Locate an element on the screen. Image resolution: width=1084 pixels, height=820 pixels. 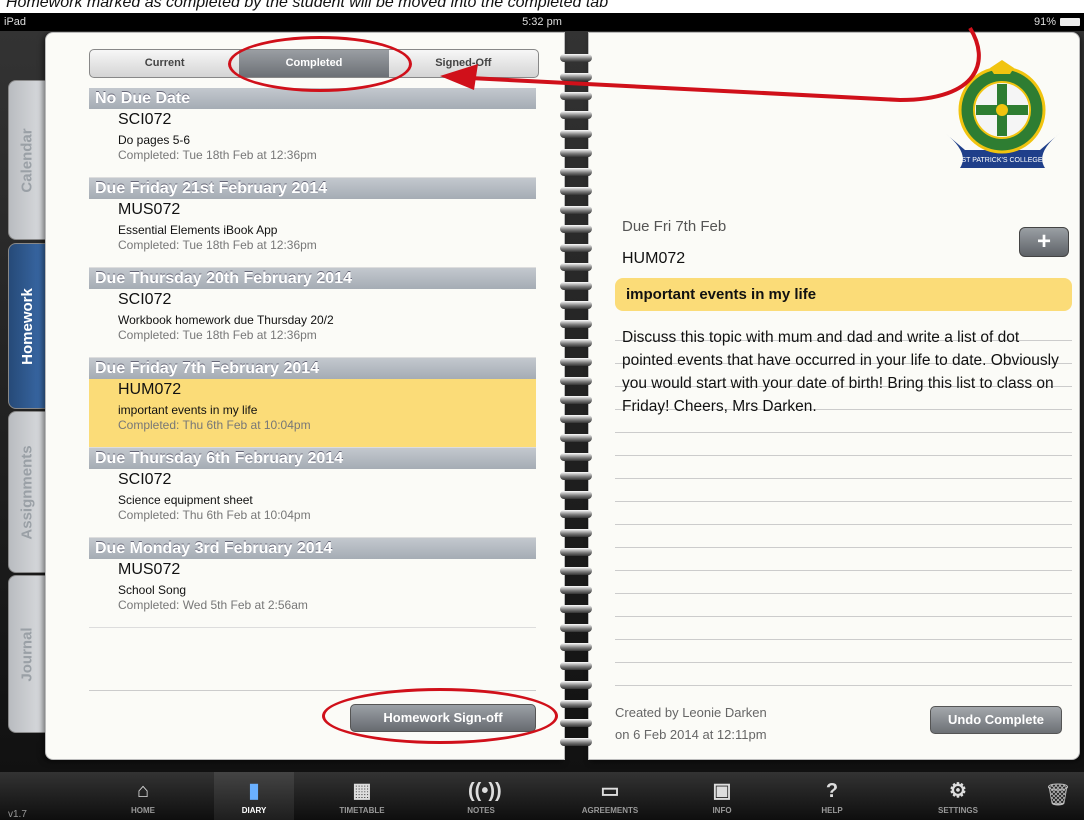
school-logo-text: ST PATRICK'S COLLEGE is located at coordinates (1001, 160).